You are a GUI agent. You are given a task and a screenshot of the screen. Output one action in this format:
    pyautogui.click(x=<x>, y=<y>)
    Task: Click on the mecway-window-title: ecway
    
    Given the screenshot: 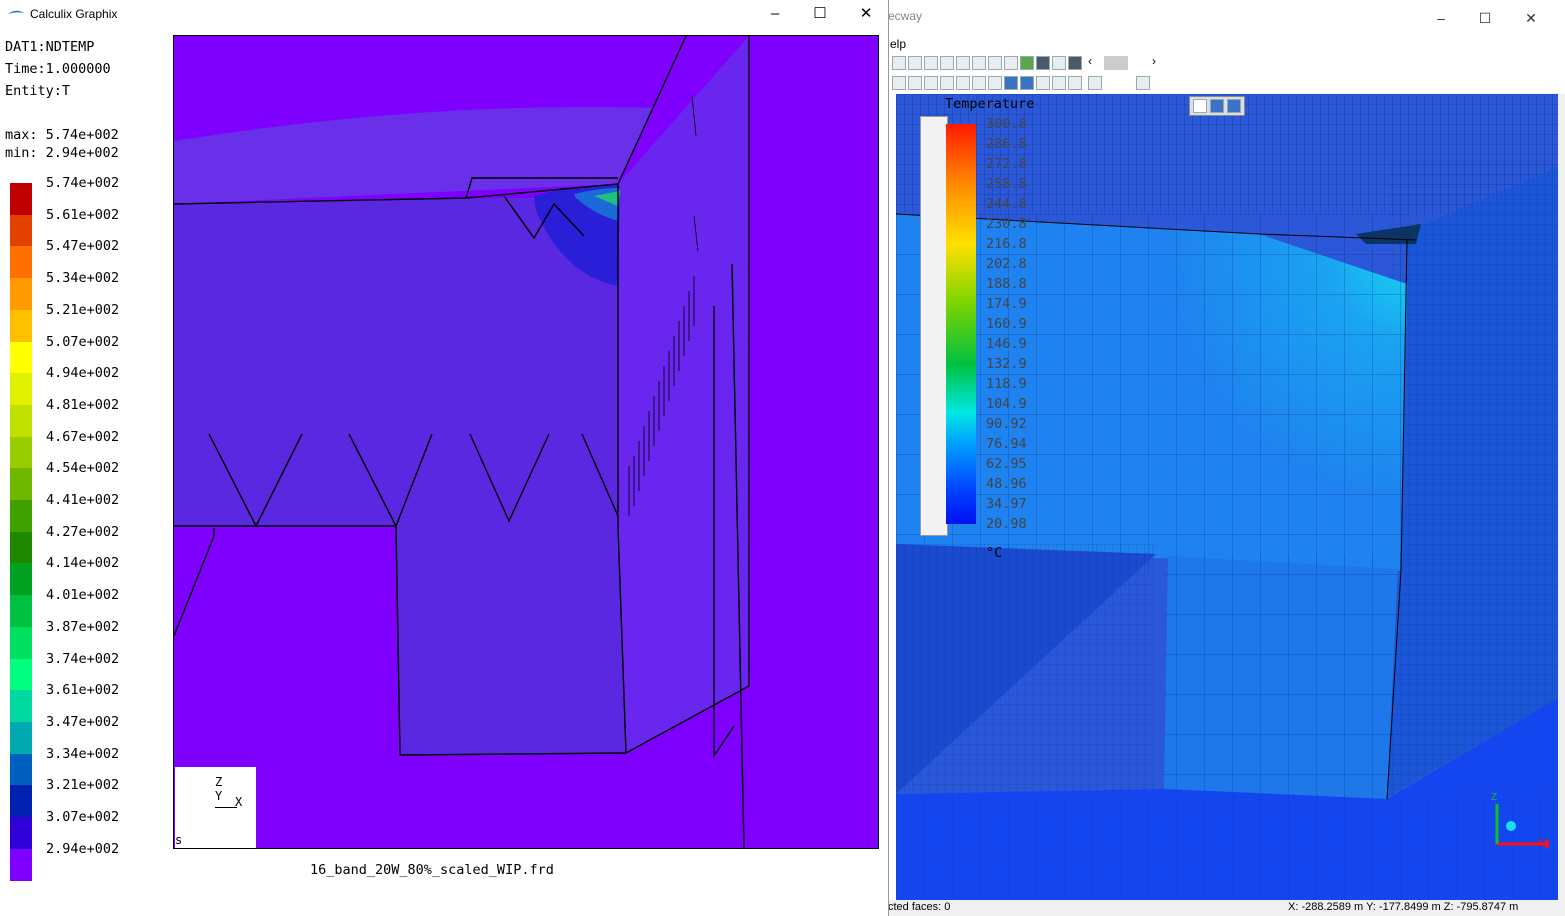 What is the action you would take?
    pyautogui.click(x=905, y=16)
    